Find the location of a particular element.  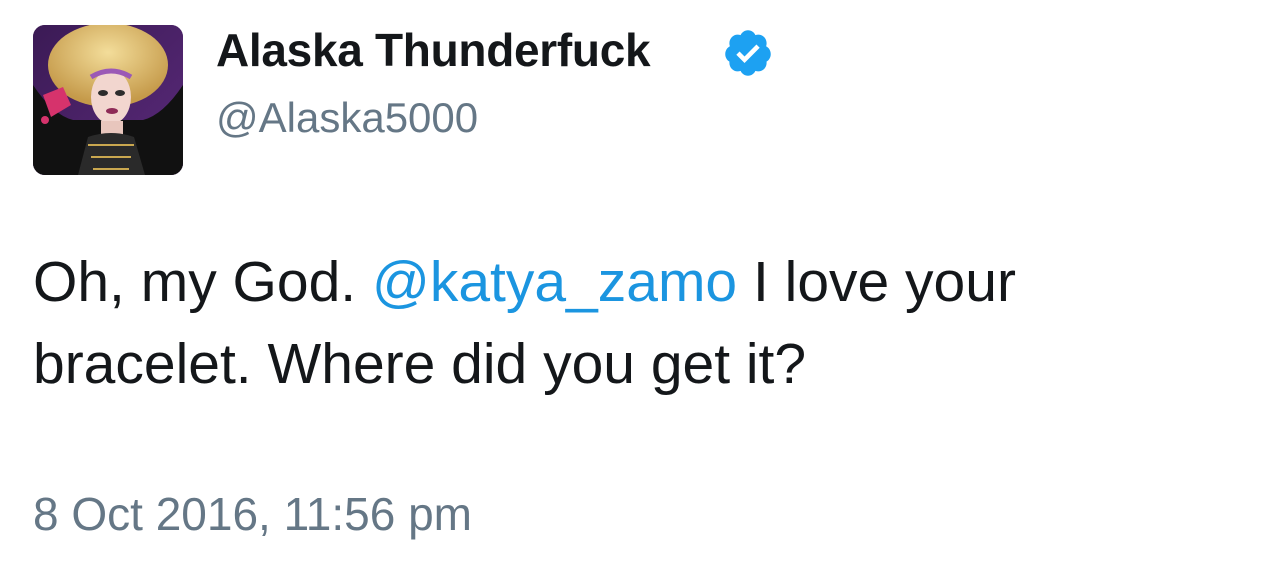

verified-badge-icon is located at coordinates (748, 53).